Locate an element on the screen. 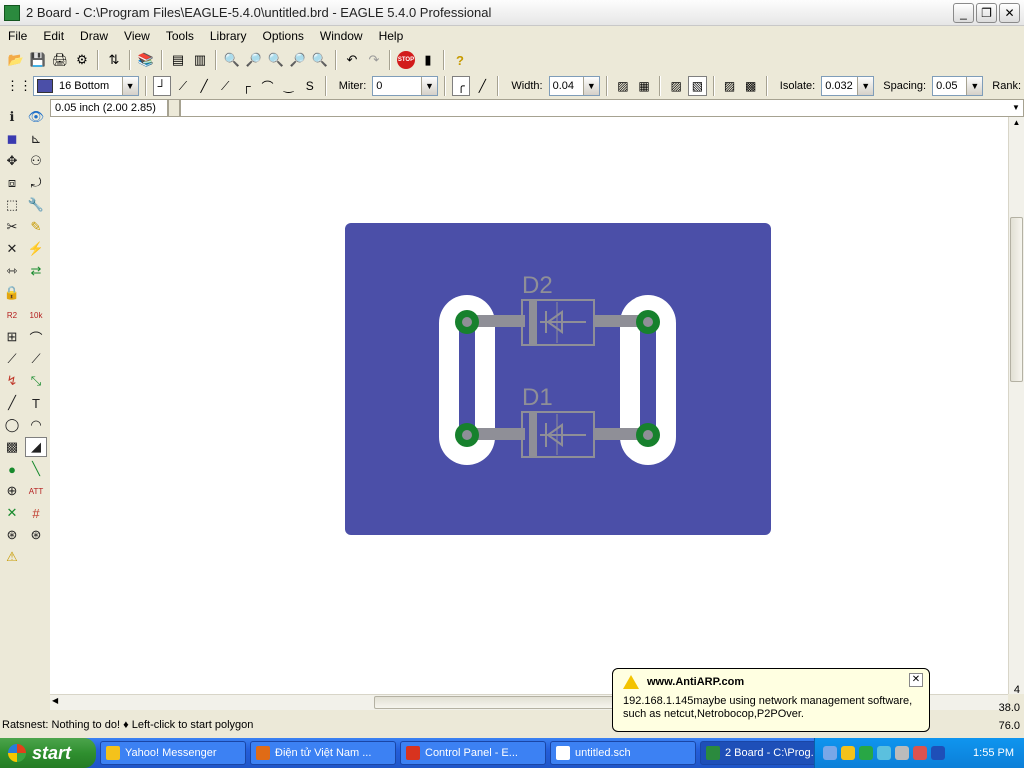 The height and width of the screenshot is (768, 1024). drc-tool: ⊛ is located at coordinates (12, 535).